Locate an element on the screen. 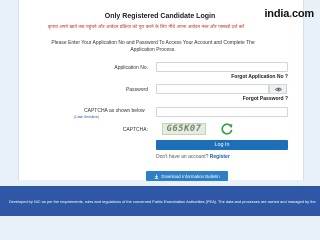 The width and height of the screenshot is (320, 240). download-icon is located at coordinates (157, 176).